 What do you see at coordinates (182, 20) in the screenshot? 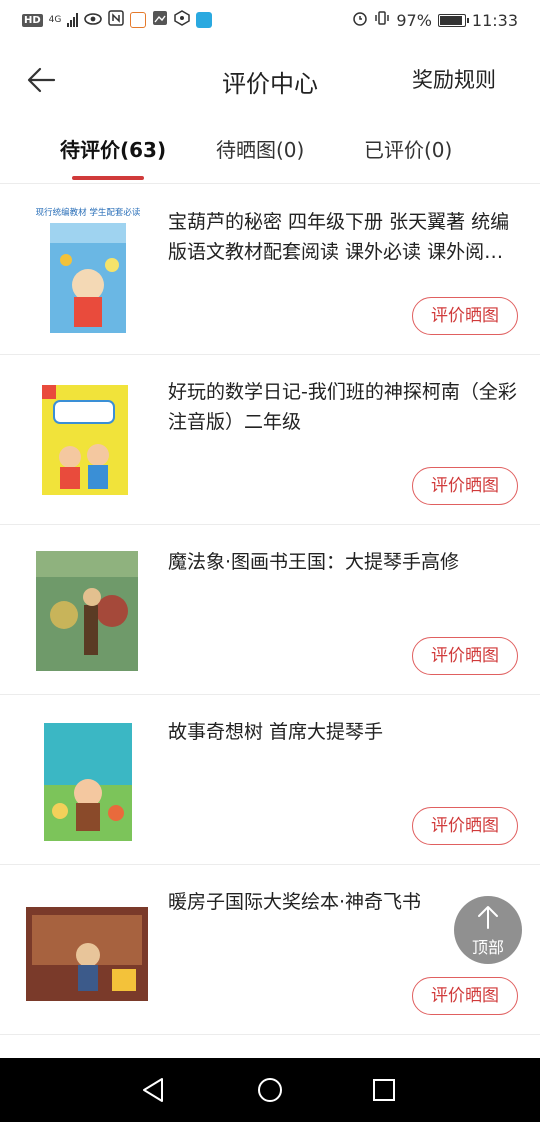
I see `hexagon-app-icon` at bounding box center [182, 20].